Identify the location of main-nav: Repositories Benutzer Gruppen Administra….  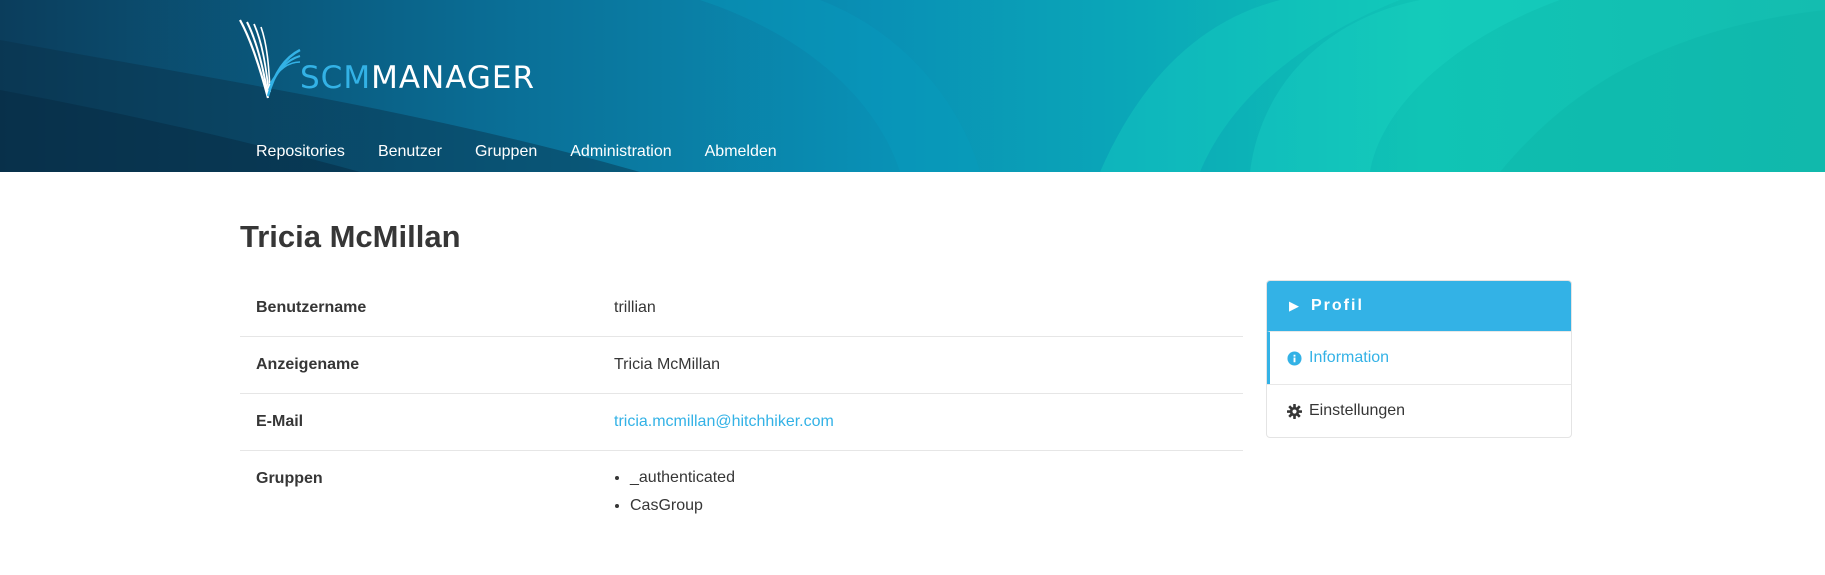
(517, 152).